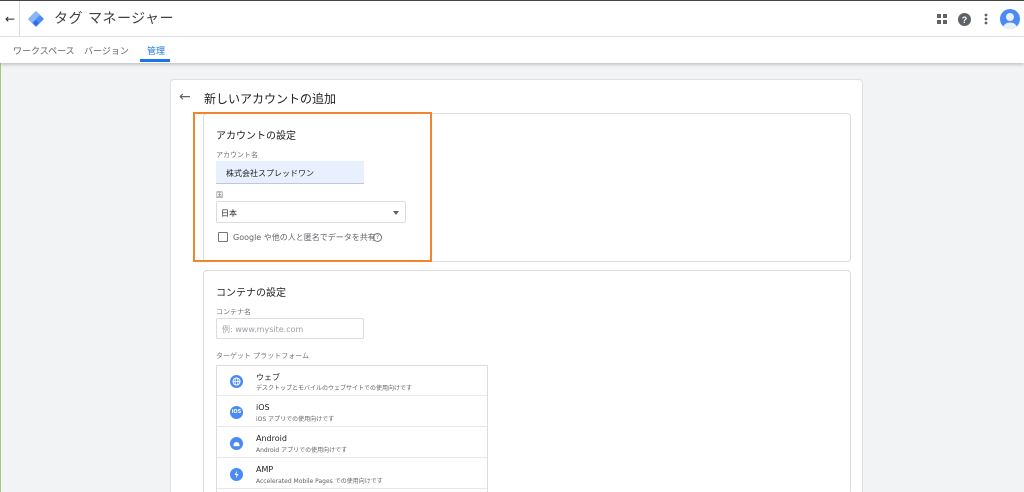 The image size is (1024, 492). Describe the element at coordinates (236, 474) in the screenshot. I see `amp-bolt-icon` at that location.